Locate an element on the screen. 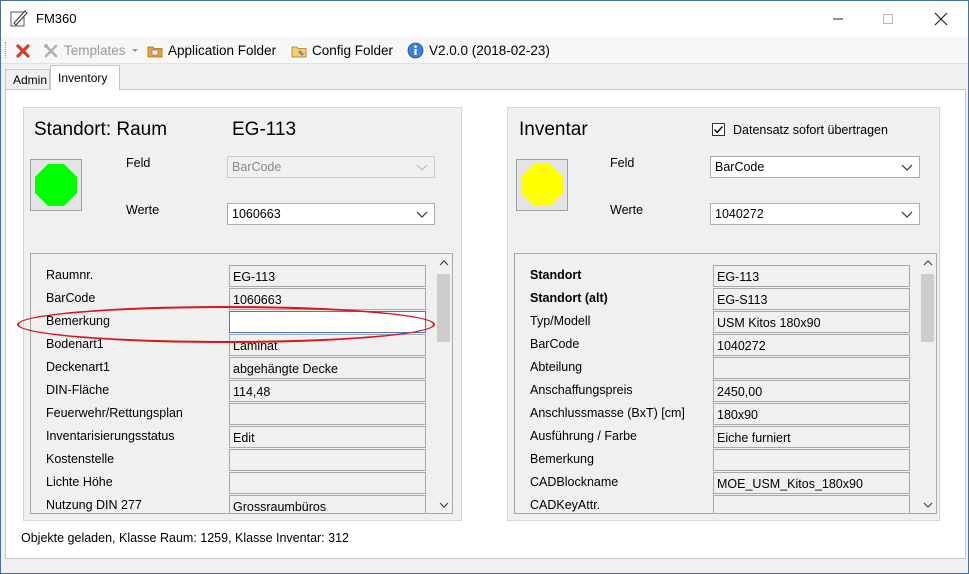 This screenshot has height=574, width=969. application-folder-button: Application Folder is located at coordinates (211, 50).